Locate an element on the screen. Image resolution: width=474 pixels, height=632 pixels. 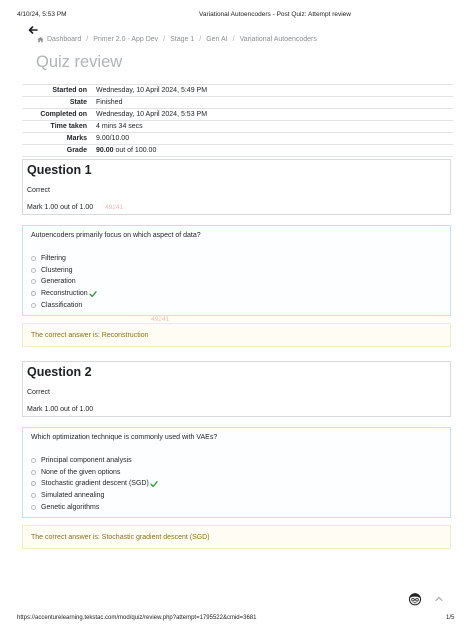
question-info-2: Question 2 Correct Mark 1.00 out of 1.00 is located at coordinates (236, 389).